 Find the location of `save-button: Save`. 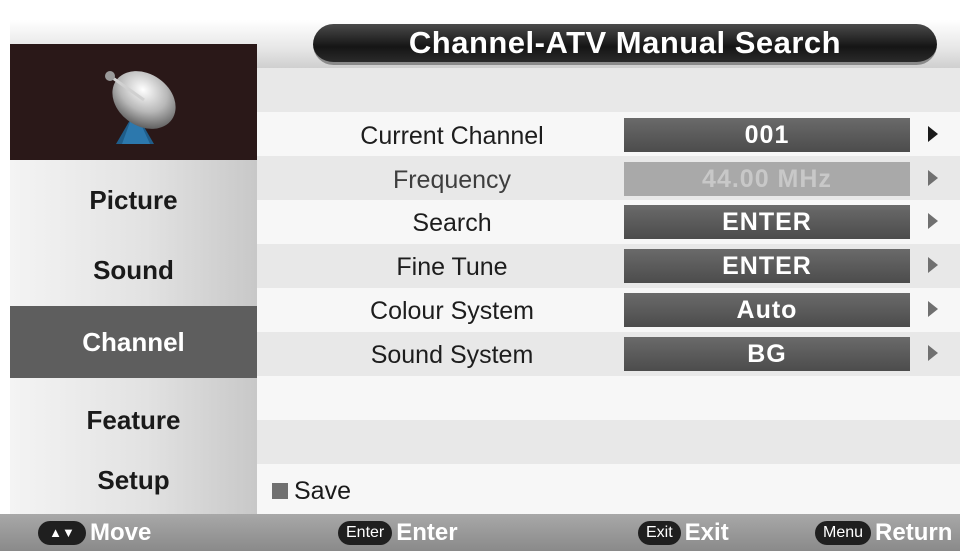

save-button: Save is located at coordinates (311, 491).